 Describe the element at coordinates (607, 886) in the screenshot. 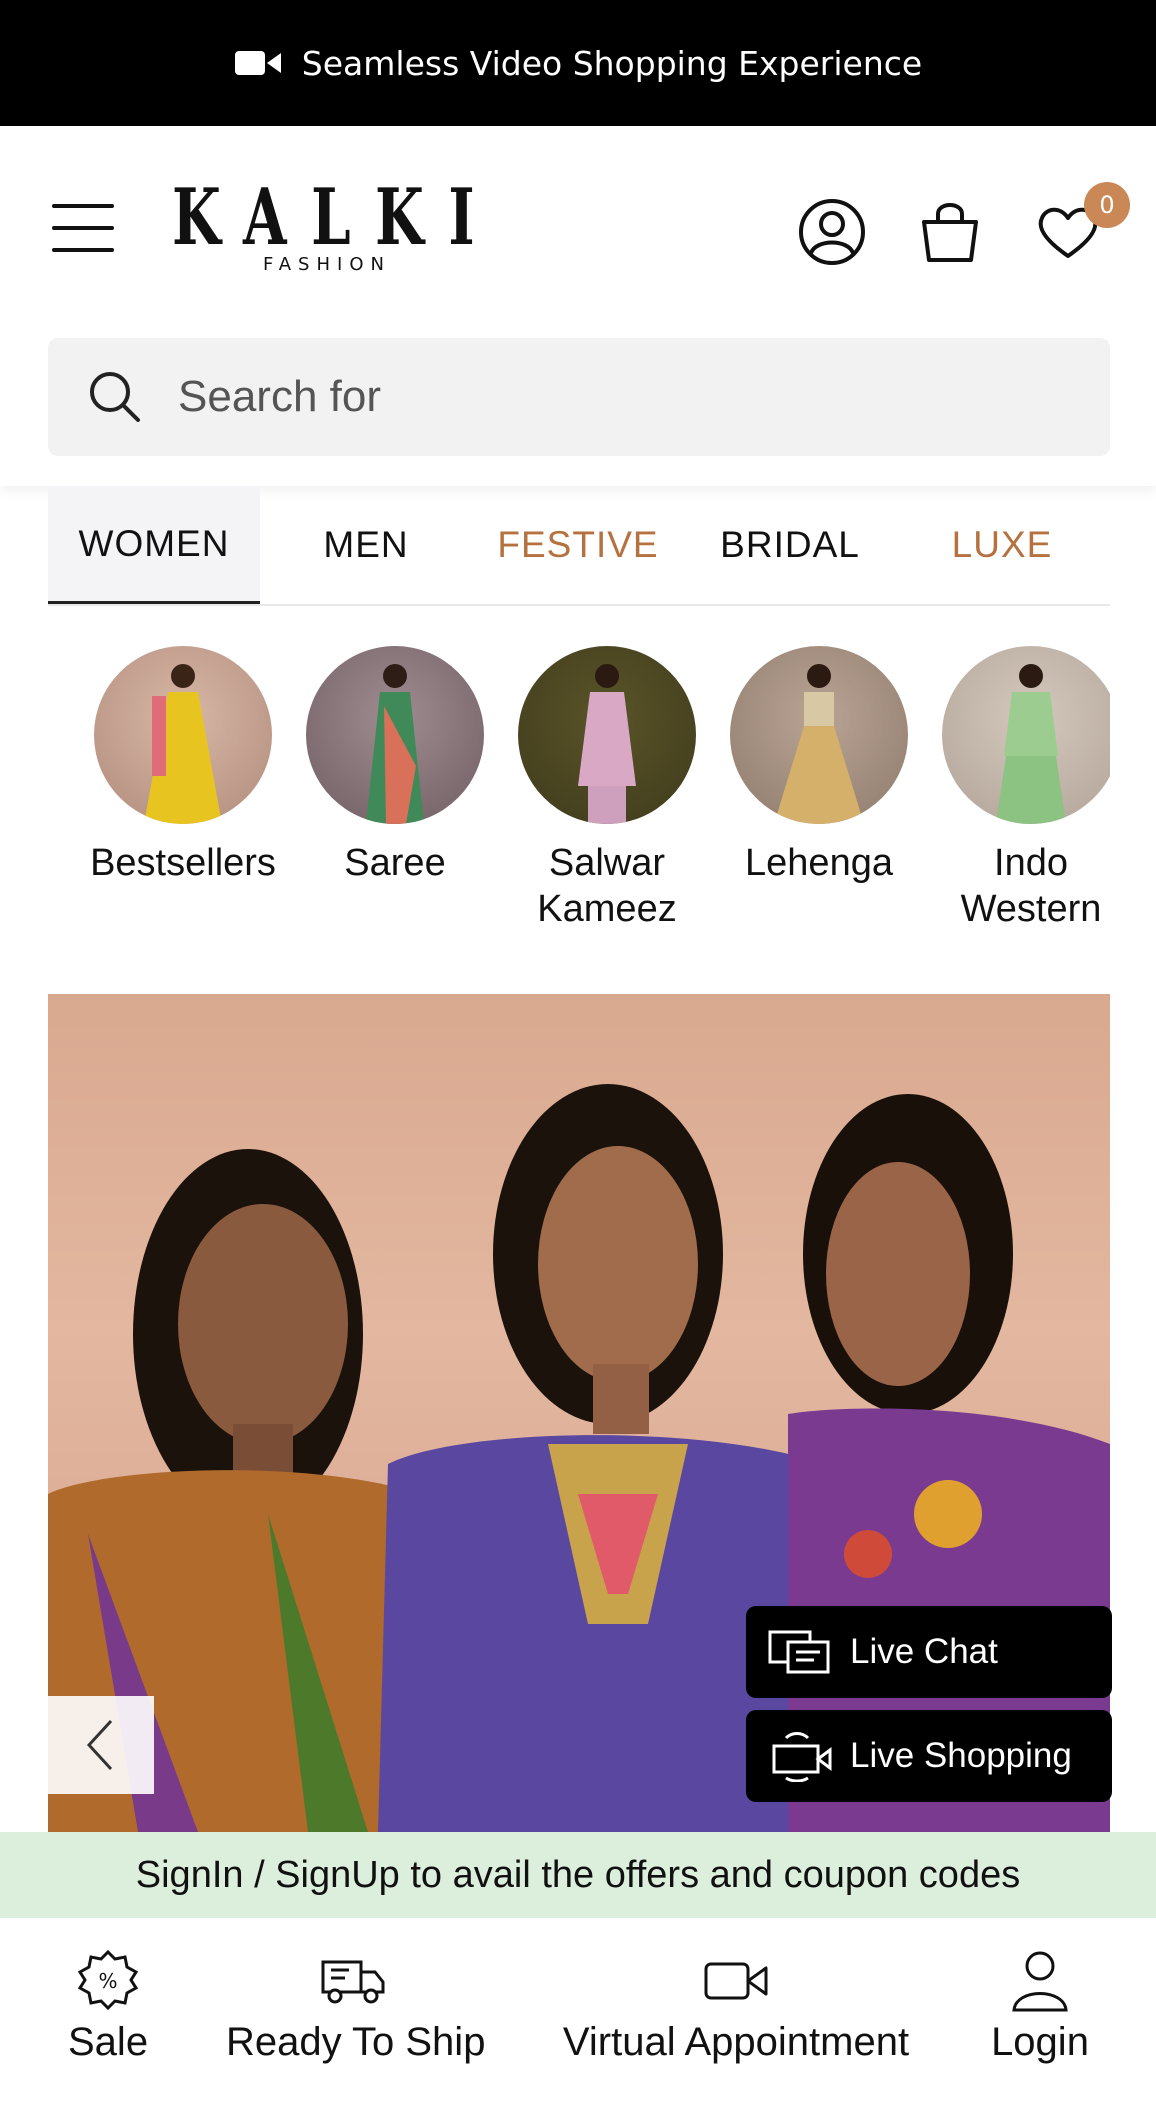

I see `category-label: Salwar Kameez` at that location.